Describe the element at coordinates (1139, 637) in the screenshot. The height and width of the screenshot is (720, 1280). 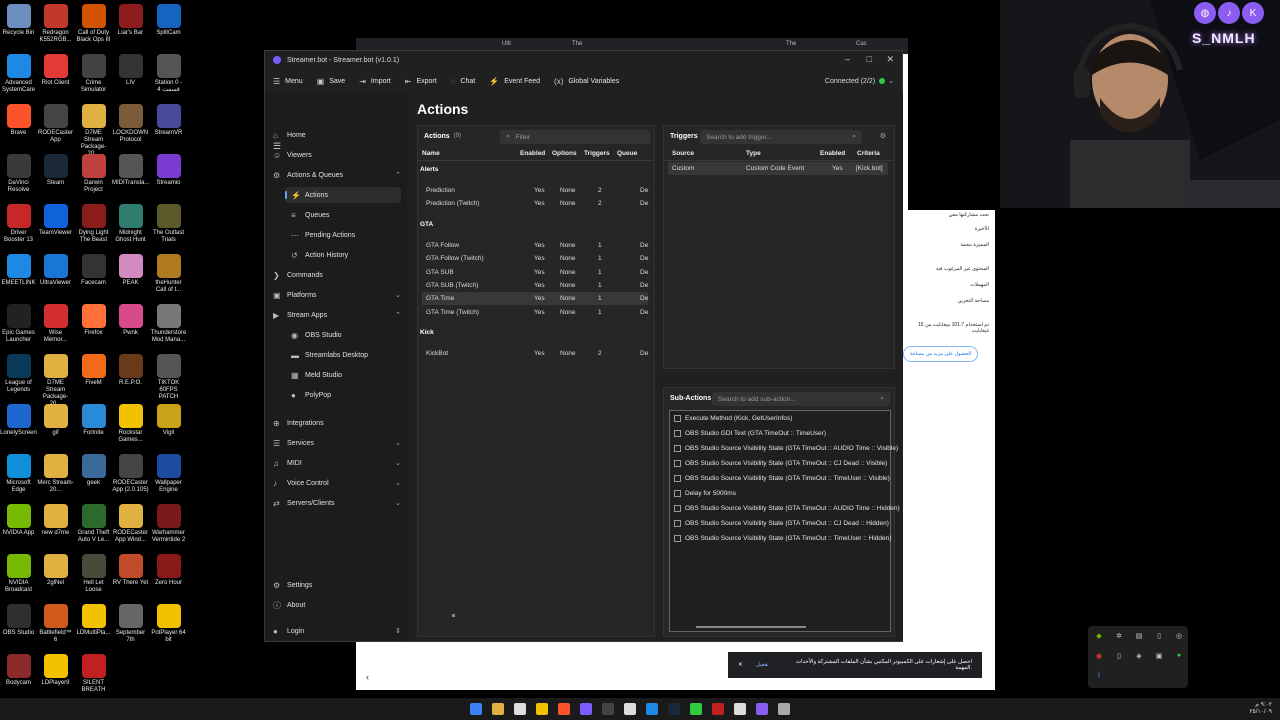
I see `tray-app-icon: ▤` at that location.